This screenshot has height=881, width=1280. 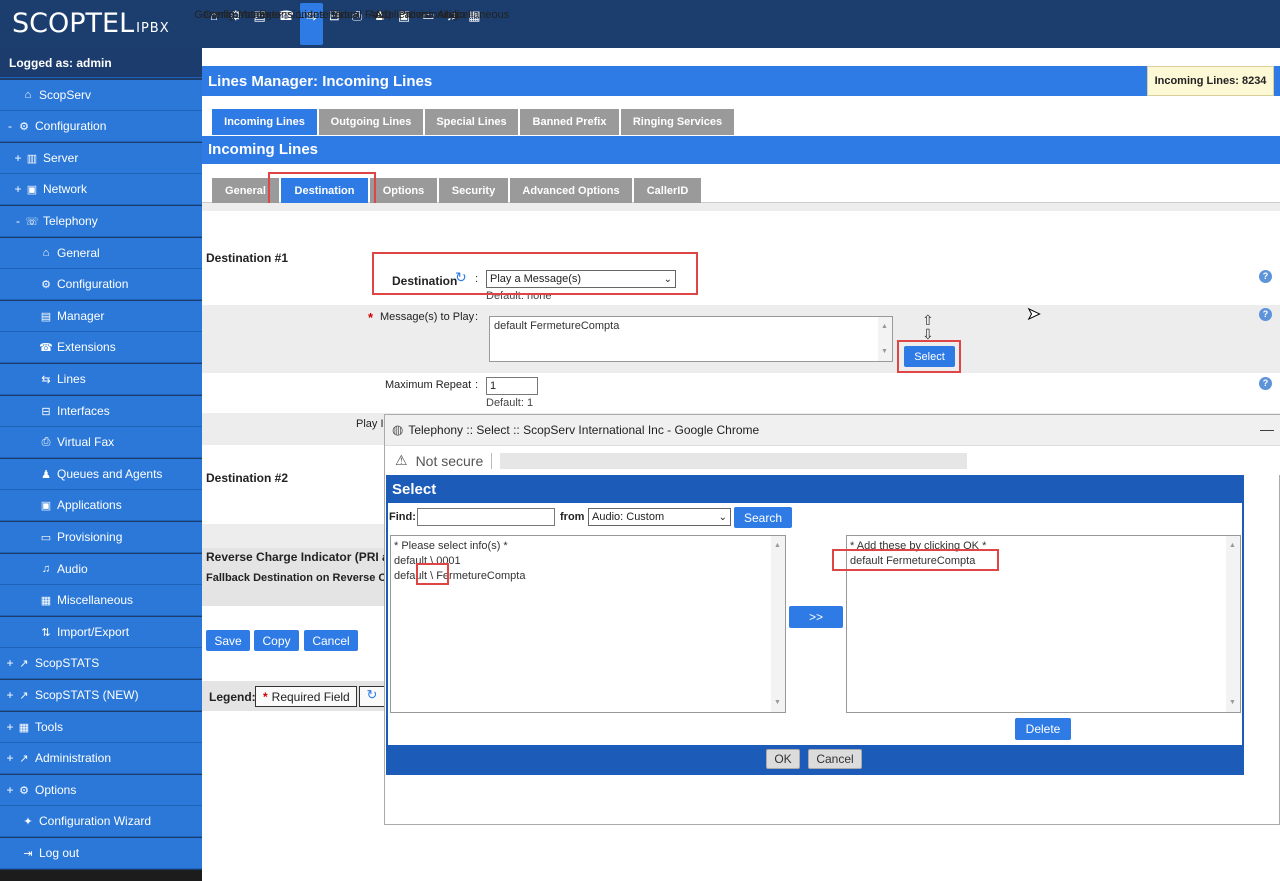 I want to click on tab-incoming-lines: Incoming Lines, so click(x=264, y=122).